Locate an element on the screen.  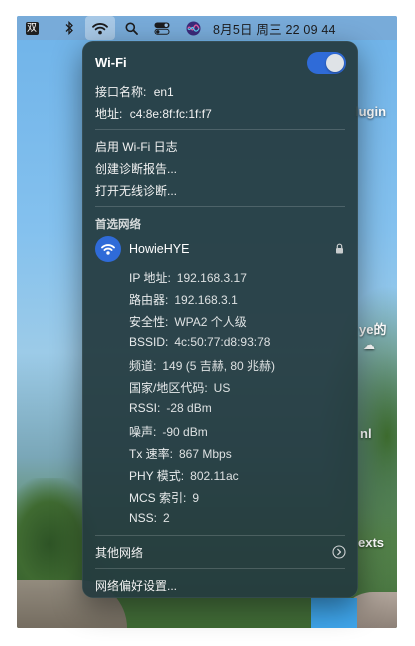
cloud-icon: ☁ is located at coordinates (369, 345).